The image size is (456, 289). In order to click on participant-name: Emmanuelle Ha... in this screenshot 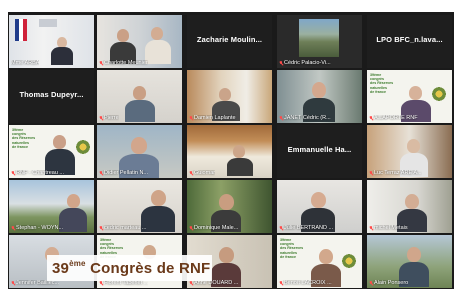, I will do `click(319, 149)`.